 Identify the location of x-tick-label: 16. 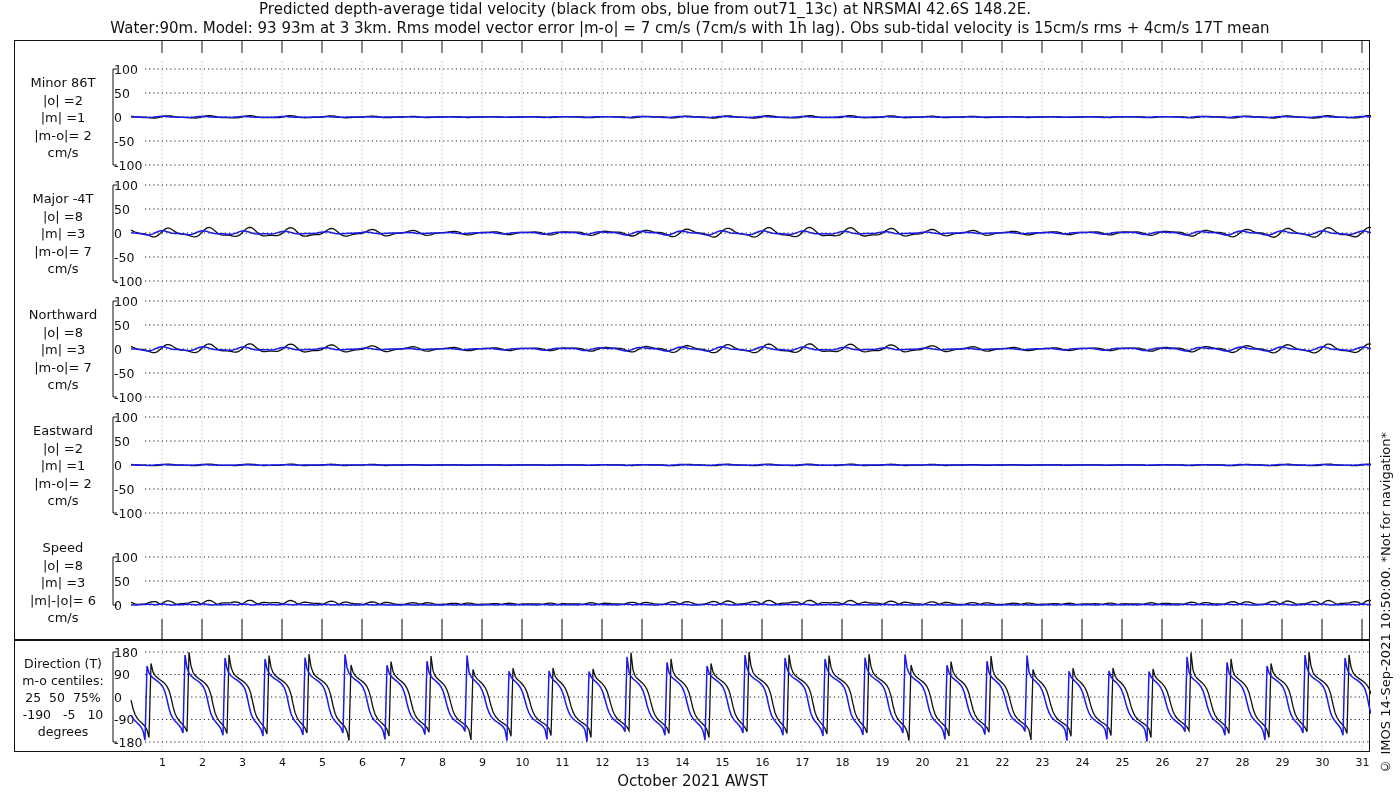
(762, 762).